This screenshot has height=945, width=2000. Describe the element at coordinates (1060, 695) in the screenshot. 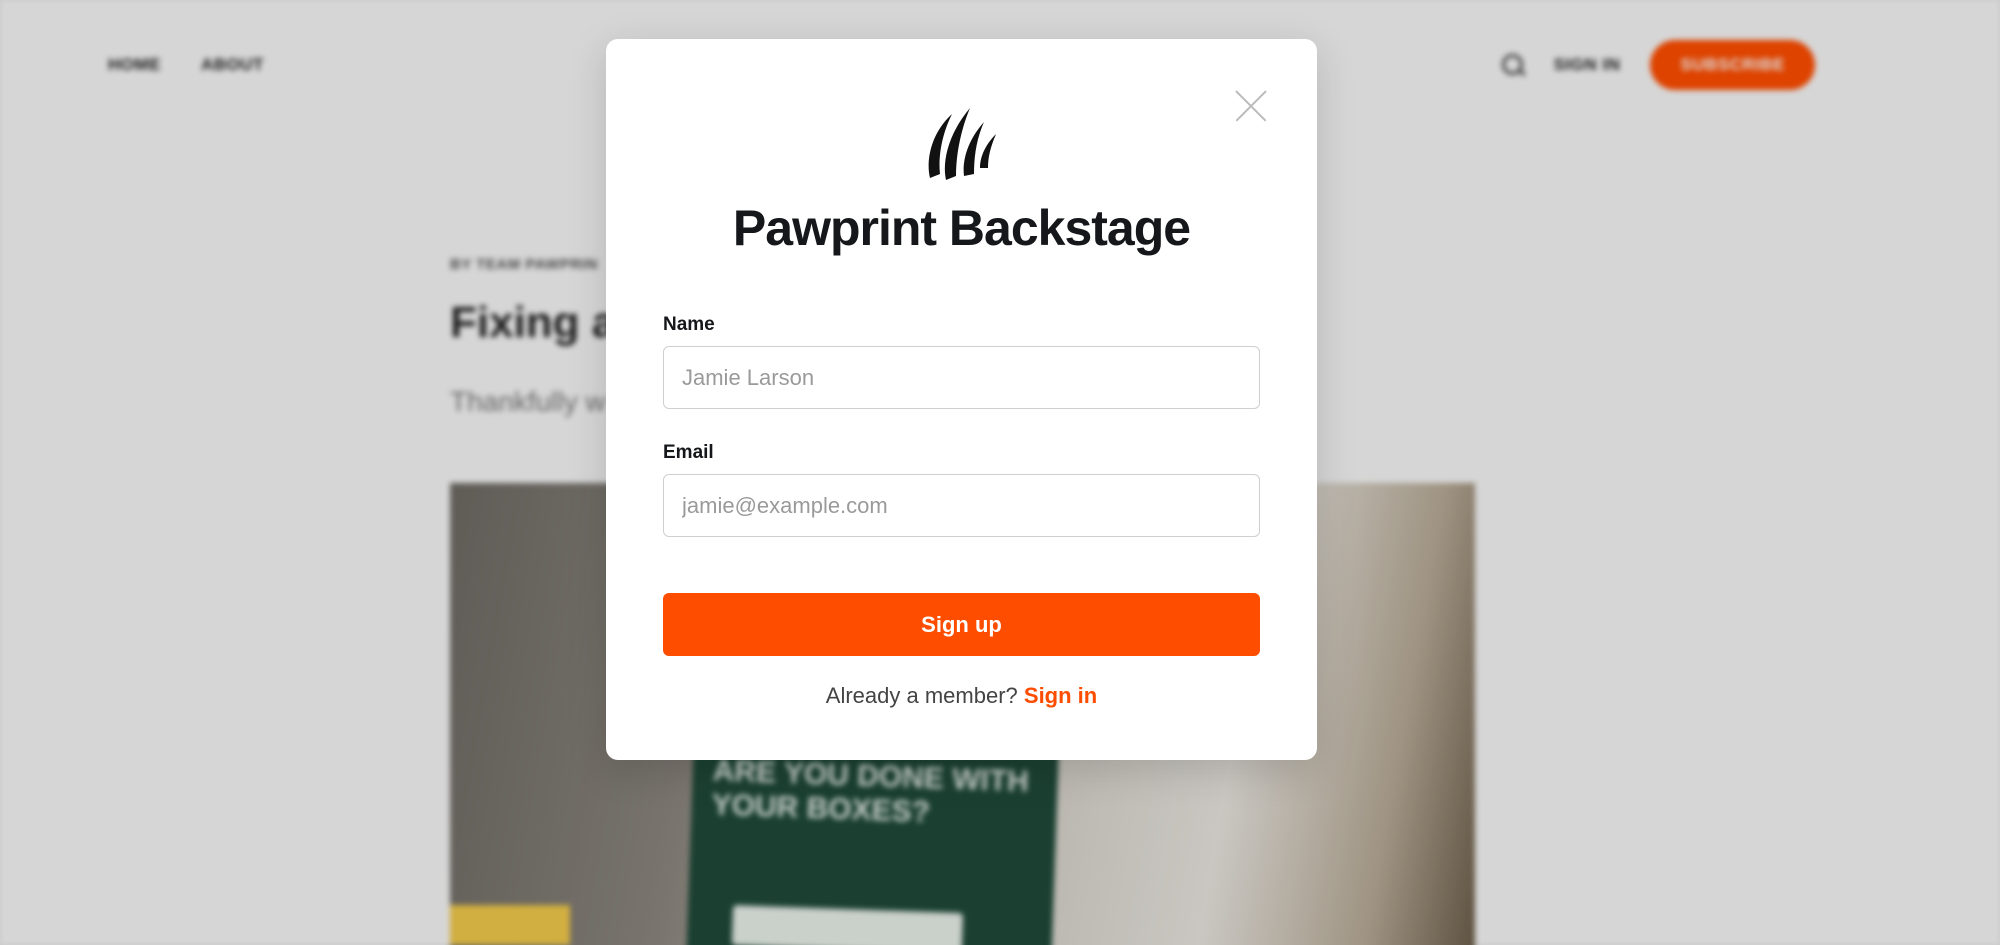

I see `sign-in-link: Sign in` at that location.